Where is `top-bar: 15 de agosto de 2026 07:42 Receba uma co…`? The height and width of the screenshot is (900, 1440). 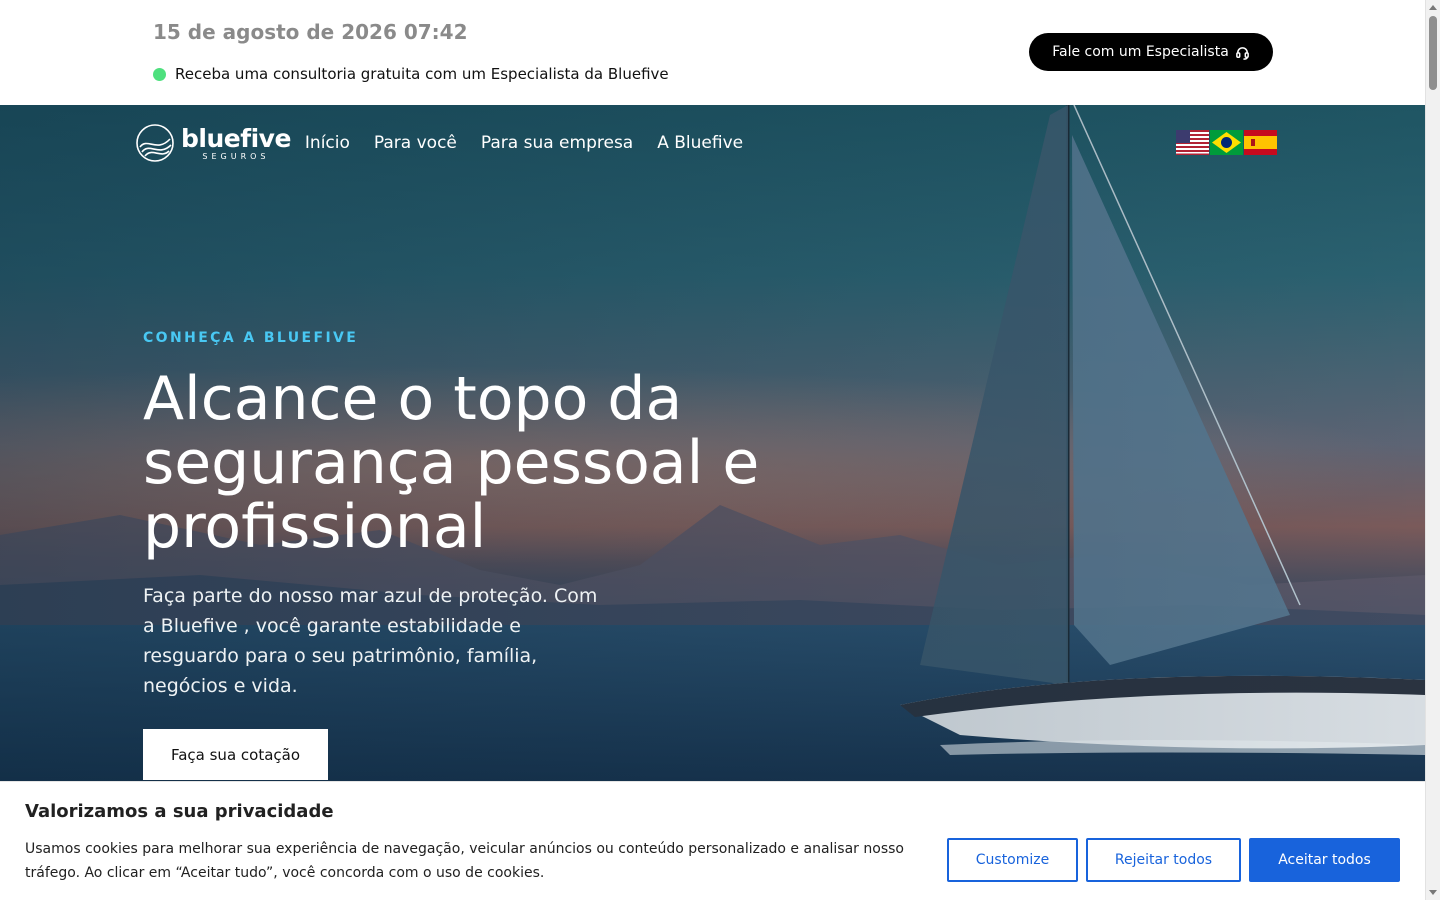 top-bar: 15 de agosto de 2026 07:42 Receba uma co… is located at coordinates (712, 52).